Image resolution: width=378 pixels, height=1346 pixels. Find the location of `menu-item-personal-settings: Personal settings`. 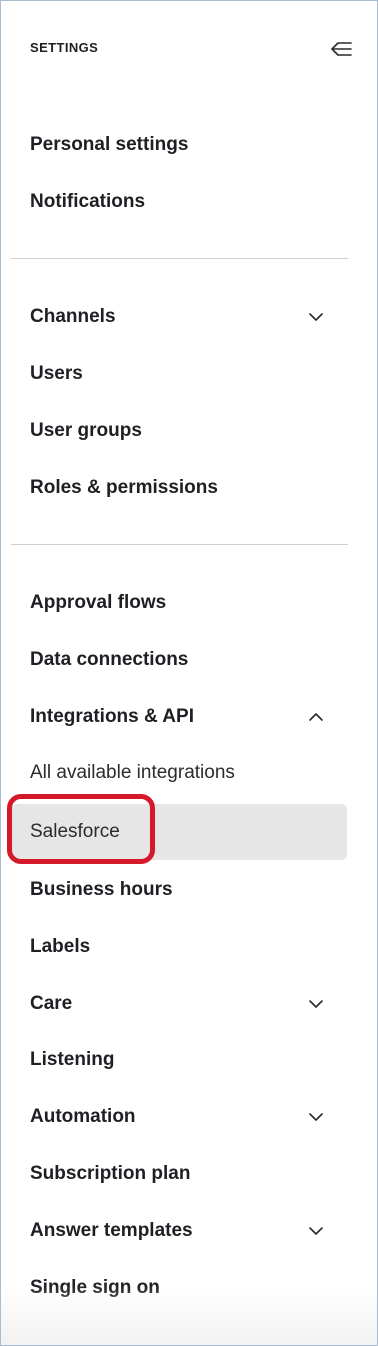

menu-item-personal-settings: Personal settings is located at coordinates (189, 145).